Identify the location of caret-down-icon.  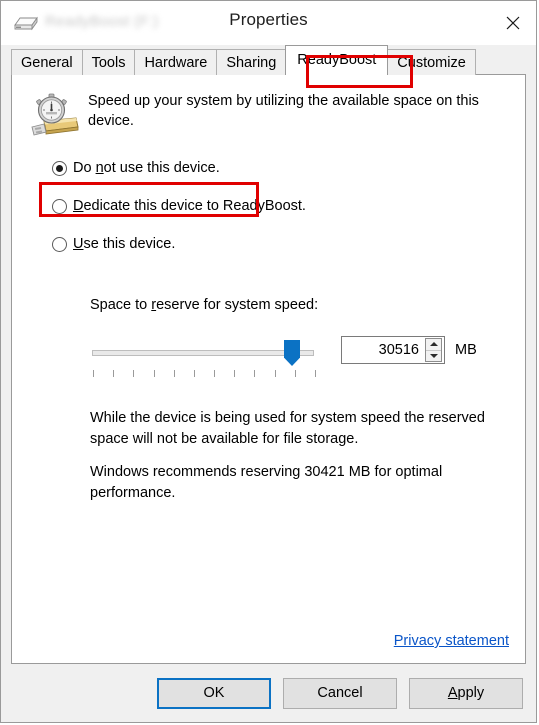
(433, 355).